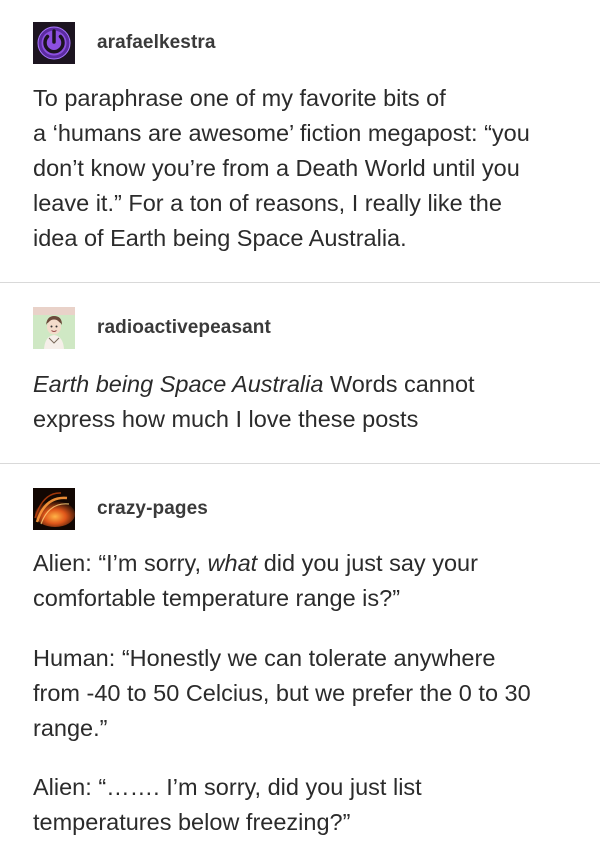 This screenshot has height=851, width=600. Describe the element at coordinates (152, 509) in the screenshot. I see `username: crazy-pages` at that location.